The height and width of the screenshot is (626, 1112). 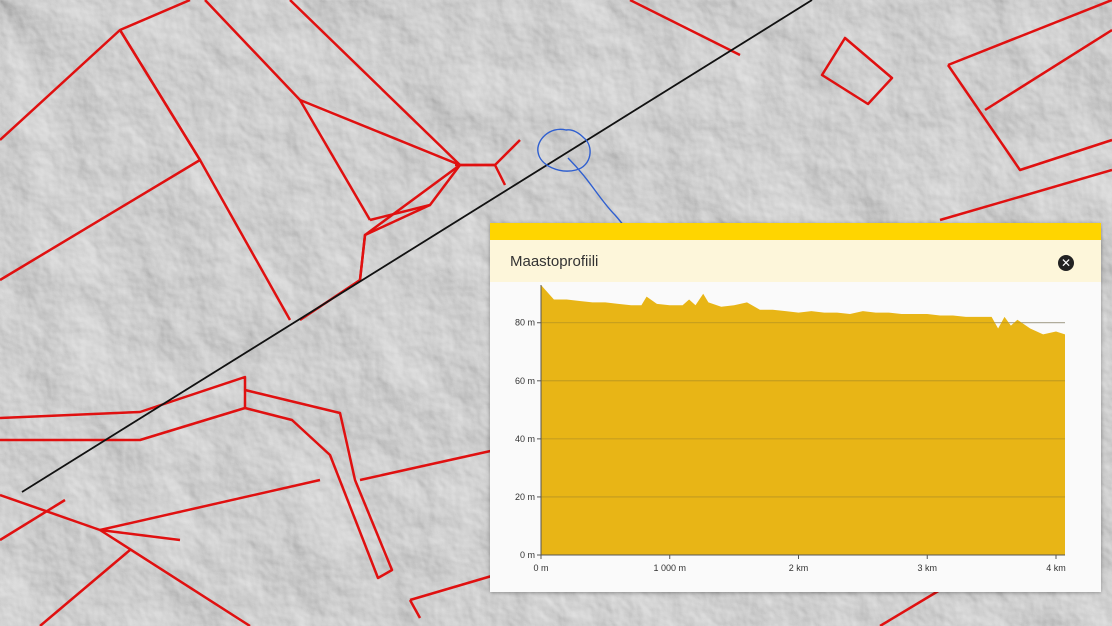 I want to click on panel-accent-bar, so click(x=795, y=231).